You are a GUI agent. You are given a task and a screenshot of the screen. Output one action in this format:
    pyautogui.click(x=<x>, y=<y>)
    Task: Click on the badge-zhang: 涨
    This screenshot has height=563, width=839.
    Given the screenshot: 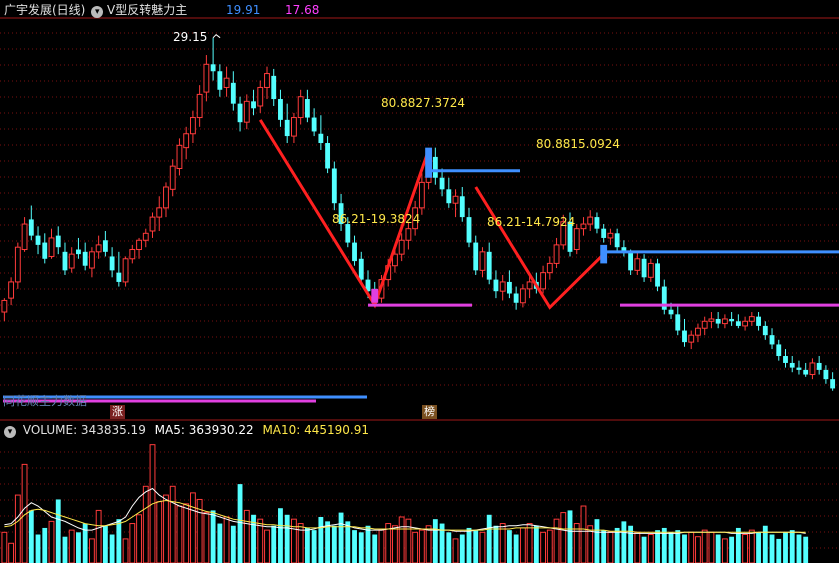 What is the action you would take?
    pyautogui.click(x=117, y=412)
    